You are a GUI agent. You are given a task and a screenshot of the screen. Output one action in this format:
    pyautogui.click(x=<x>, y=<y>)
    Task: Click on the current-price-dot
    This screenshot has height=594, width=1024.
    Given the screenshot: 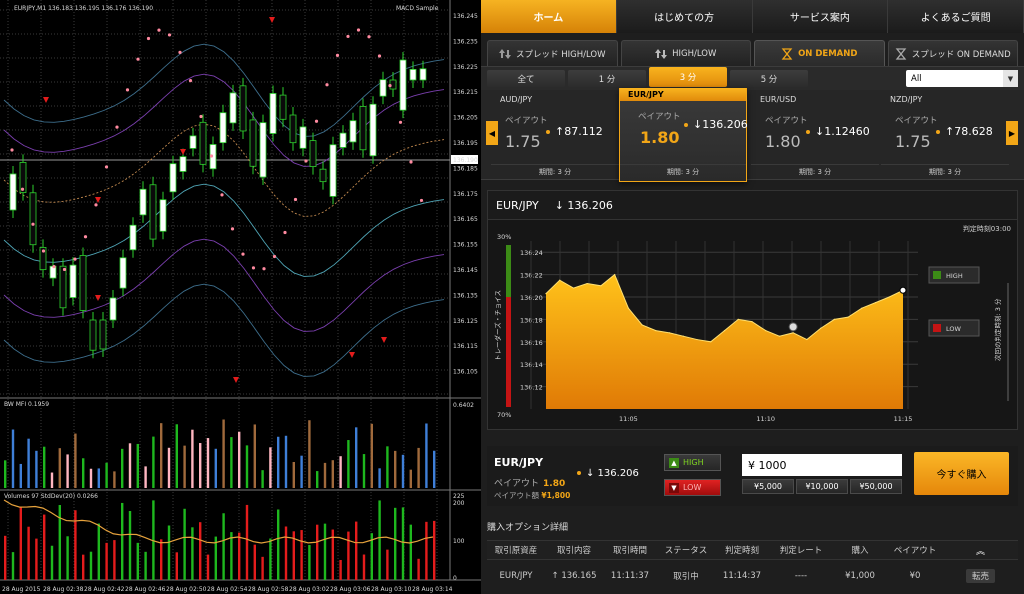 What is the action you would take?
    pyautogui.click(x=903, y=290)
    